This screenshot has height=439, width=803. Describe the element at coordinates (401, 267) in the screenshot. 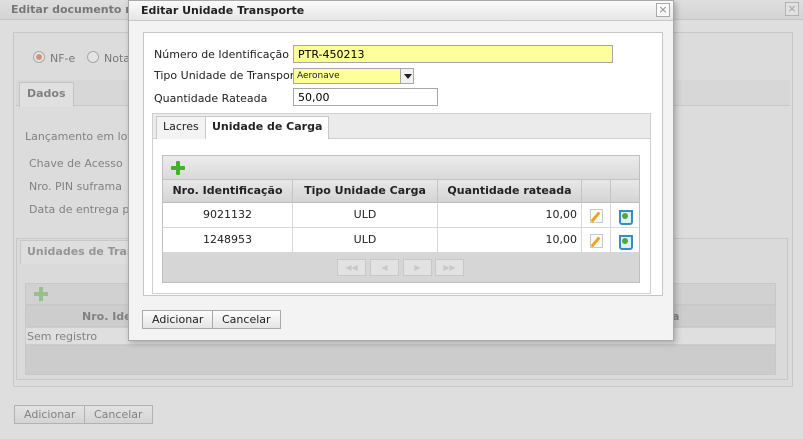

I see `grid-pager` at that location.